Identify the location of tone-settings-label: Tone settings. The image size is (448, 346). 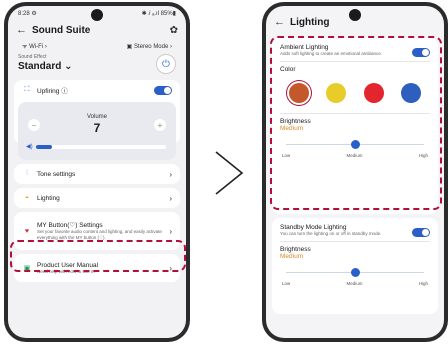
(56, 174).